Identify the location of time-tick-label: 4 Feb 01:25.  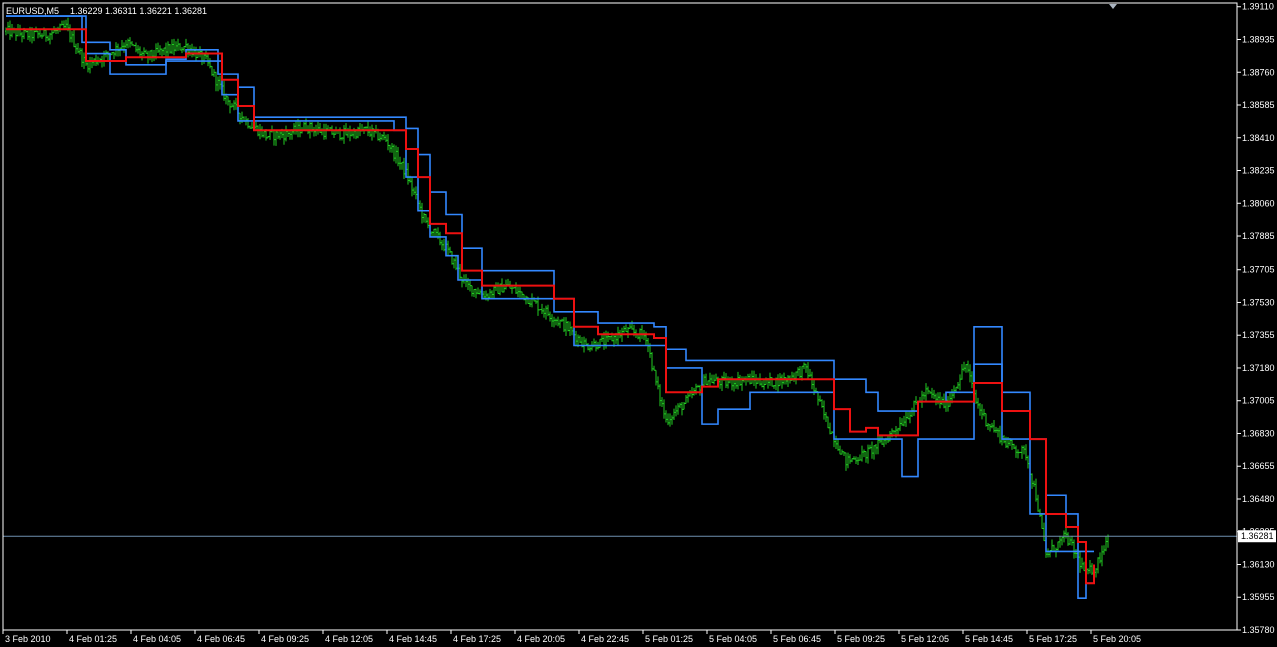
(93, 639).